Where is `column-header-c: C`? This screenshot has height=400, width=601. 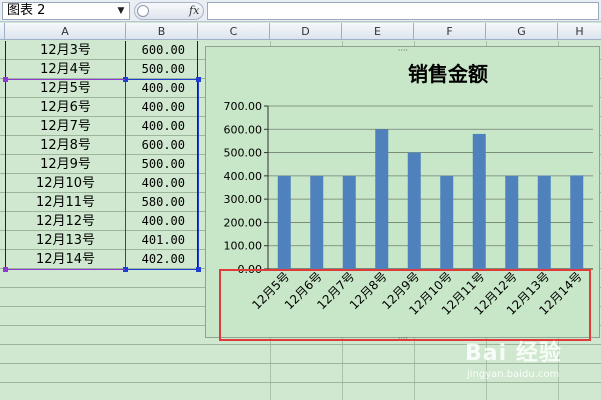 column-header-c: C is located at coordinates (234, 31).